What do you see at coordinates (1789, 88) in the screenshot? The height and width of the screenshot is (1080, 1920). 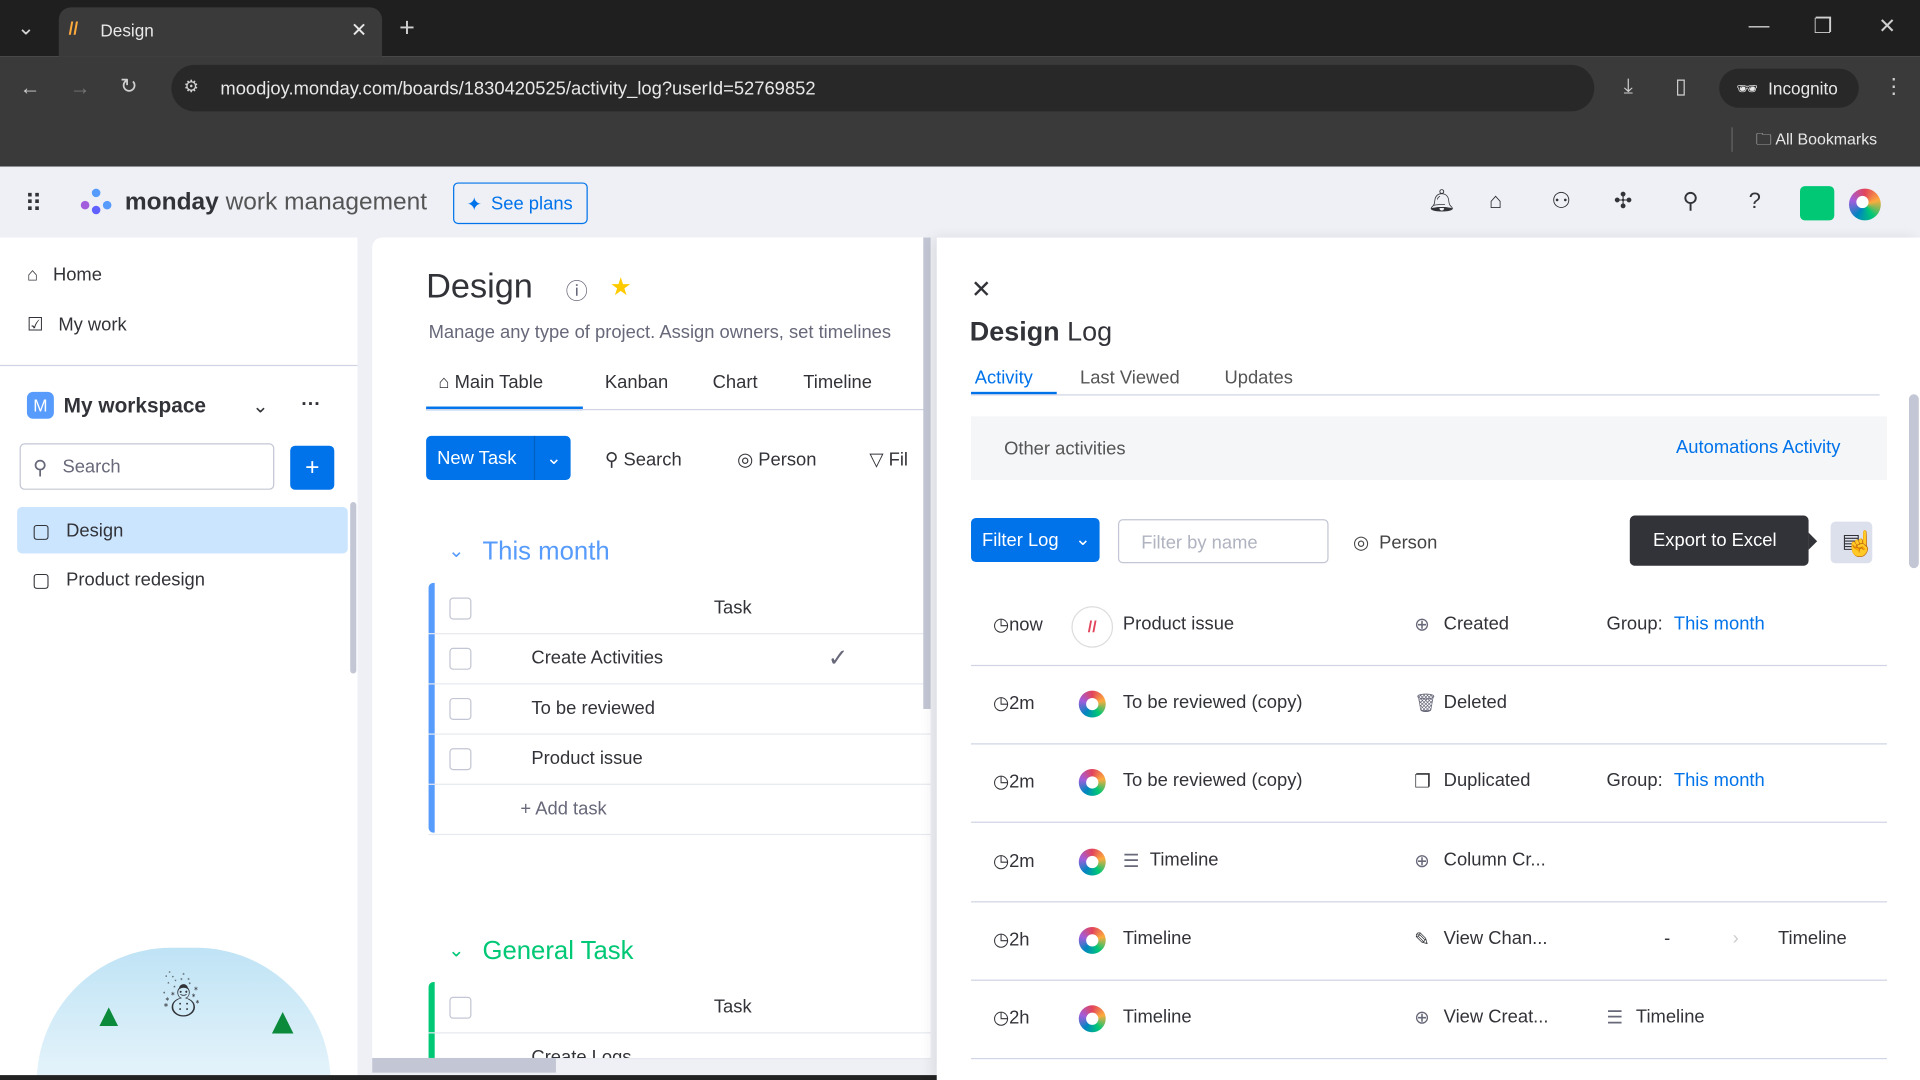 I see `incognito-badge: 🕶 Incognito` at bounding box center [1789, 88].